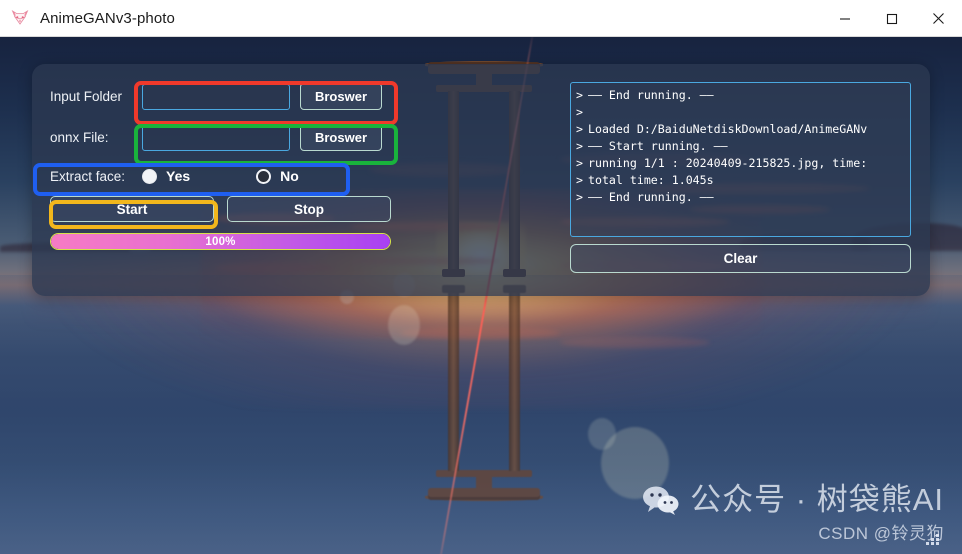 The height and width of the screenshot is (554, 962). I want to click on extract-face-label: Extract face:, so click(88, 176).